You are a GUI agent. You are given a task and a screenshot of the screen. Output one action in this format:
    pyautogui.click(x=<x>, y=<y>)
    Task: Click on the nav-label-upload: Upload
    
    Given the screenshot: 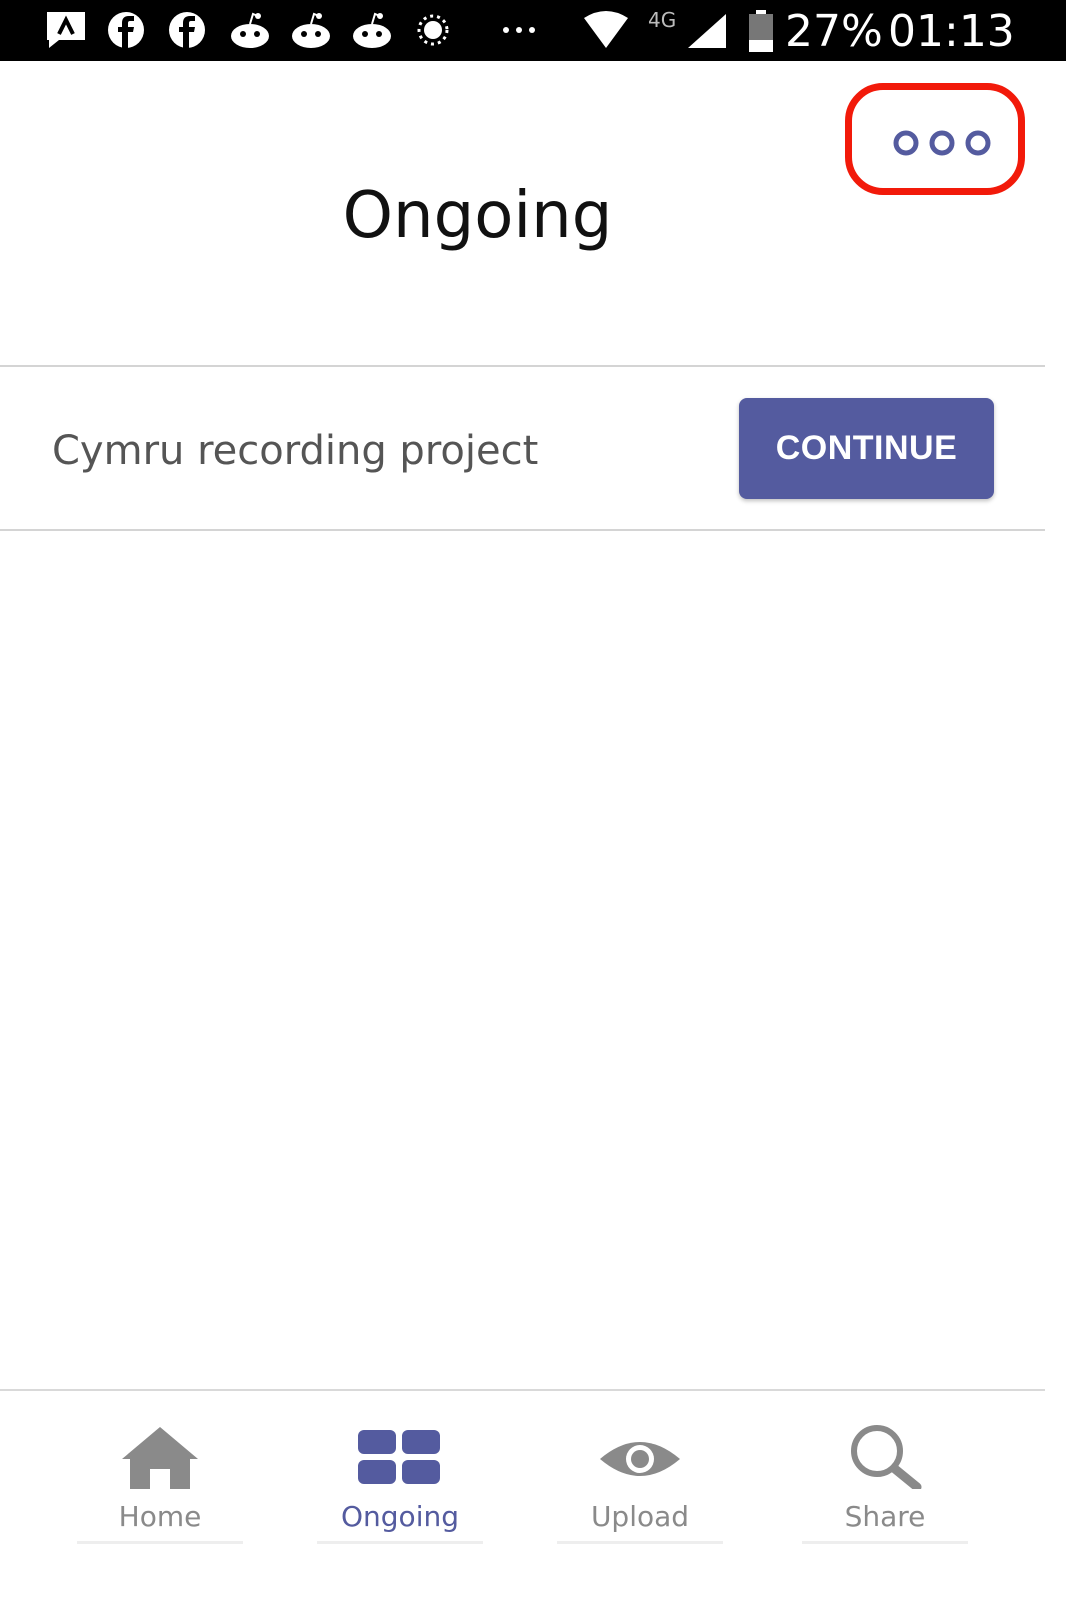 What is the action you would take?
    pyautogui.click(x=640, y=1516)
    